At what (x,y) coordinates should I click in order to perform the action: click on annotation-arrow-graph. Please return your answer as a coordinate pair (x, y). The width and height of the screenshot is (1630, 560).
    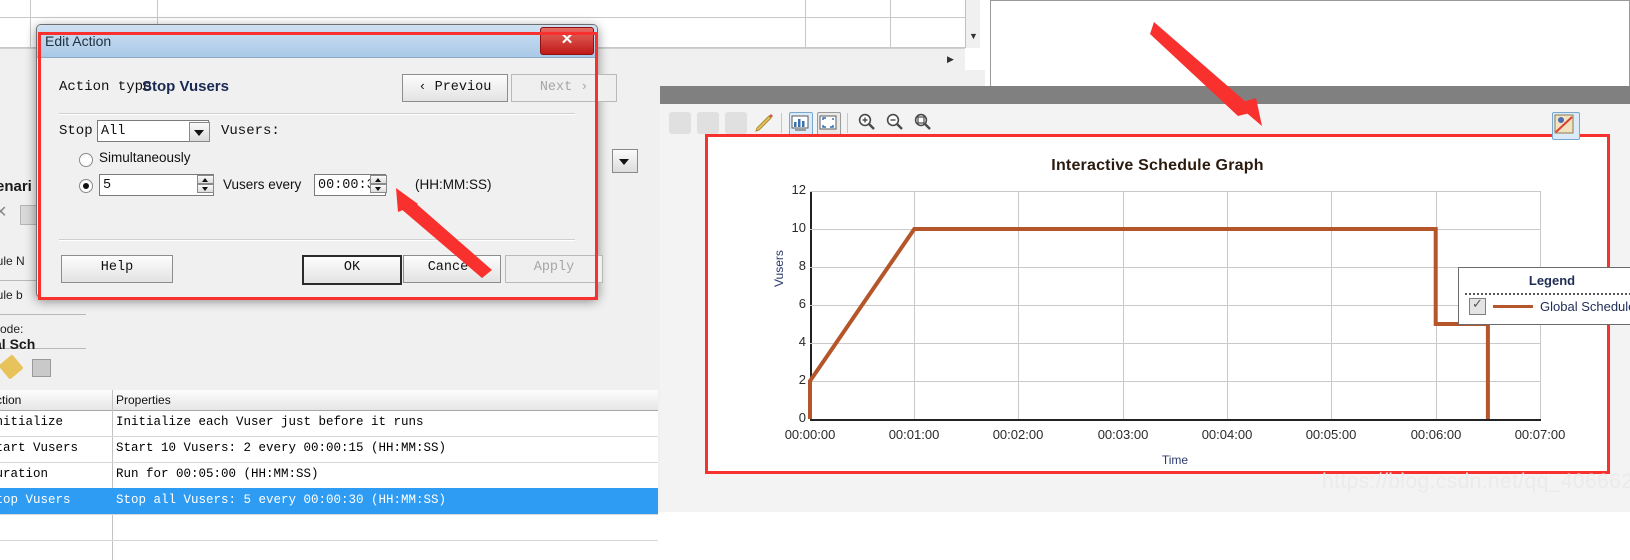
    Looking at the image, I should click on (1206, 74).